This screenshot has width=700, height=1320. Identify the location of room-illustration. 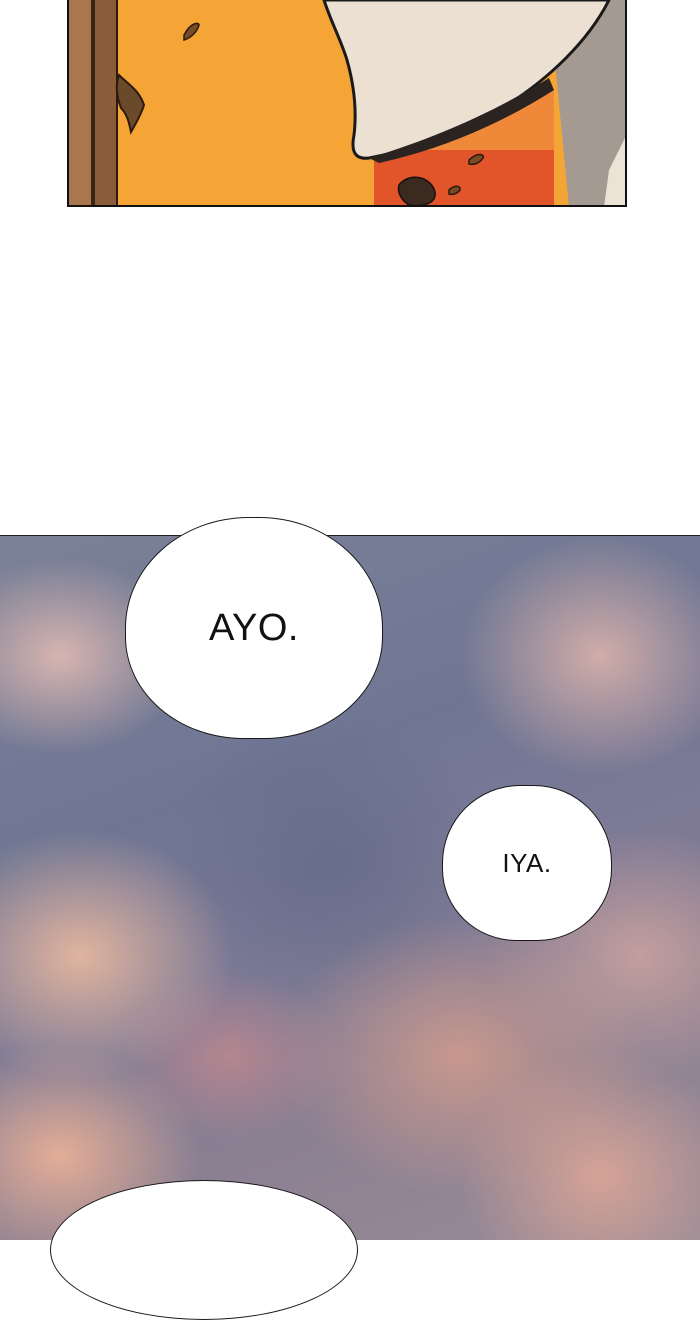
(347, 102).